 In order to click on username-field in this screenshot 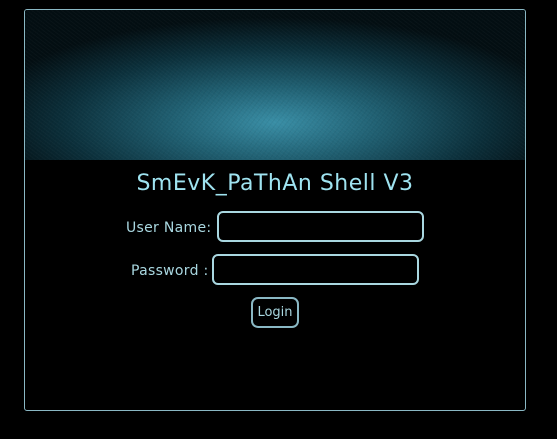, I will do `click(320, 226)`.